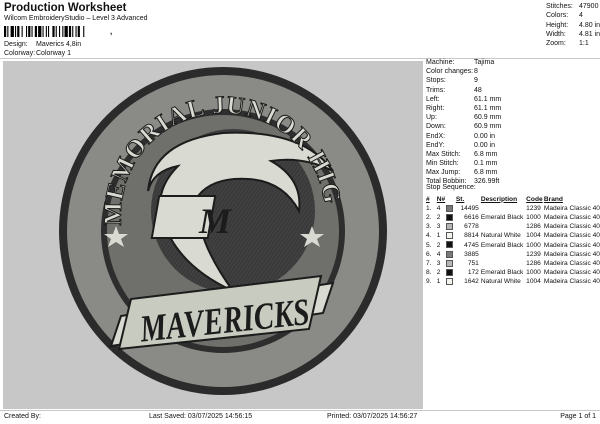  What do you see at coordinates (451, 187) in the screenshot?
I see `stop-sequence-title: Stop Sequence:` at bounding box center [451, 187].